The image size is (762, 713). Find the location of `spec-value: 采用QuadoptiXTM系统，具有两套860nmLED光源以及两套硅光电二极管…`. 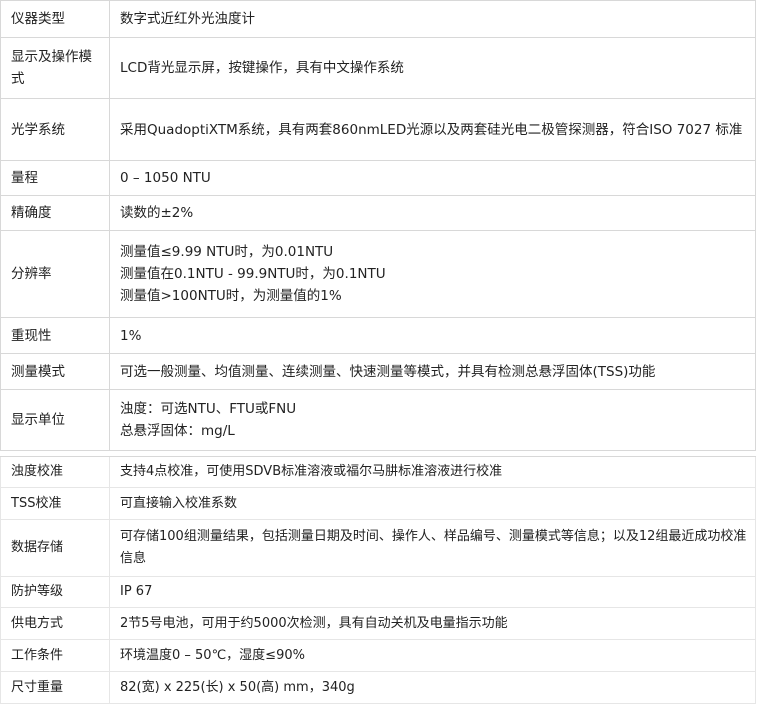

spec-value: 采用QuadoptiXTM系统，具有两套860nmLED光源以及两套硅光电二极管… is located at coordinates (432, 129).